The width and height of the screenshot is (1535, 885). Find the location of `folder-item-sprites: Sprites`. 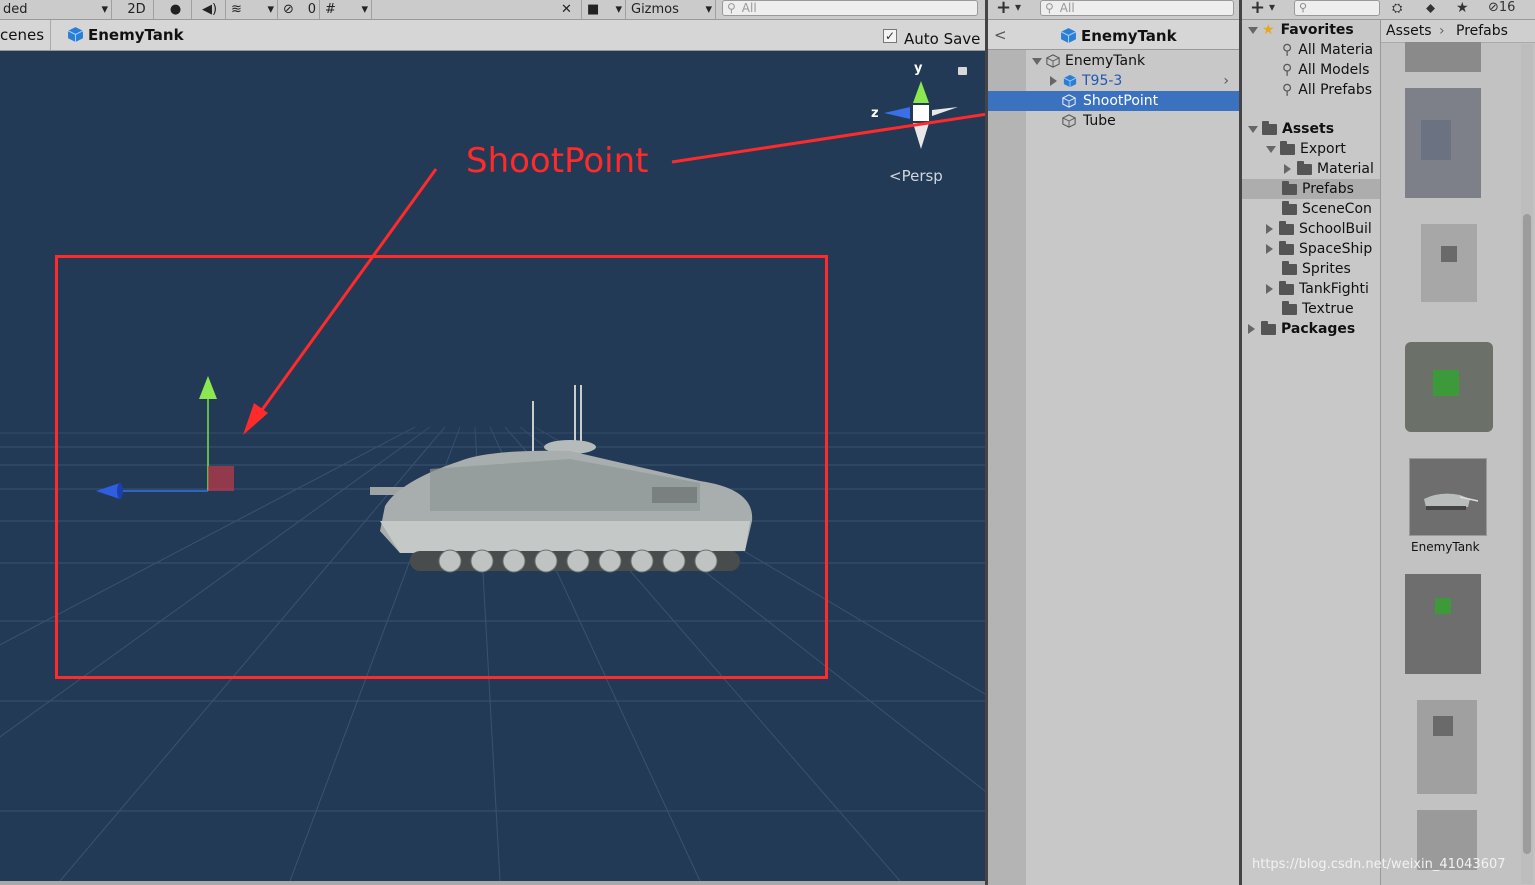

folder-item-sprites: Sprites is located at coordinates (1316, 269).